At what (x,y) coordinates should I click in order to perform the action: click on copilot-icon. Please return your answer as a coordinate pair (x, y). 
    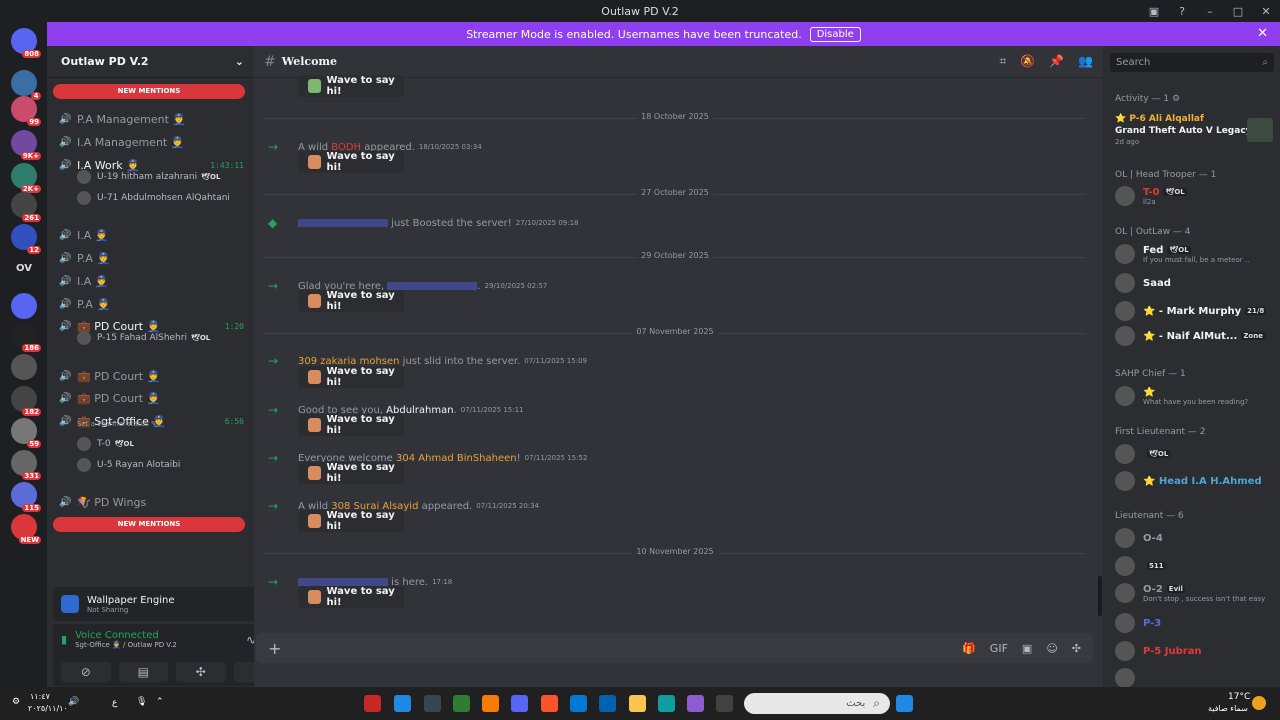
    Looking at the image, I should click on (695, 703).